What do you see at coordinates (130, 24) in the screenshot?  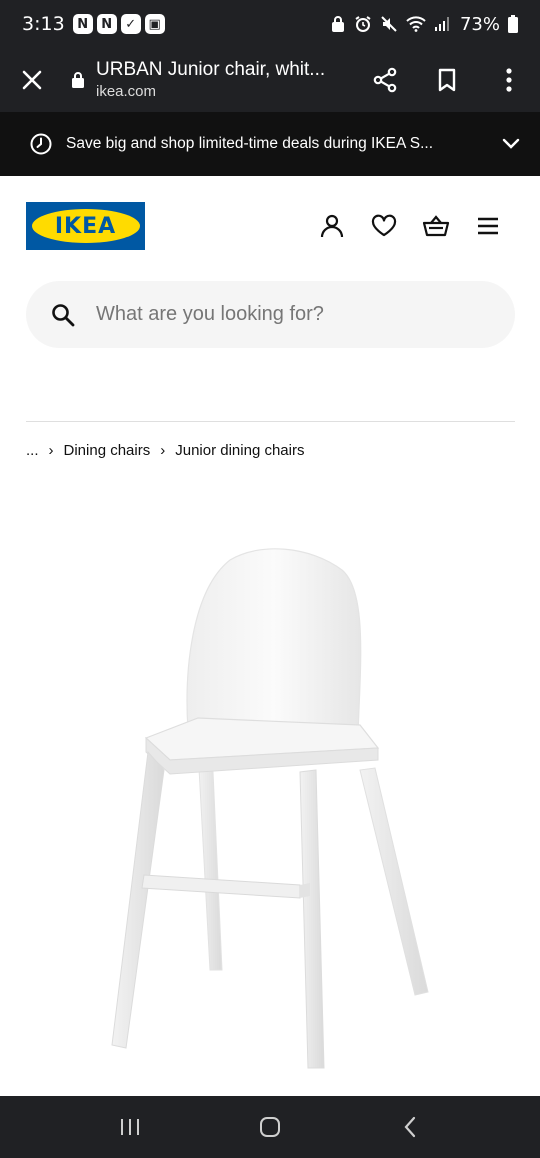 I see `notification-check-icon: ✓` at bounding box center [130, 24].